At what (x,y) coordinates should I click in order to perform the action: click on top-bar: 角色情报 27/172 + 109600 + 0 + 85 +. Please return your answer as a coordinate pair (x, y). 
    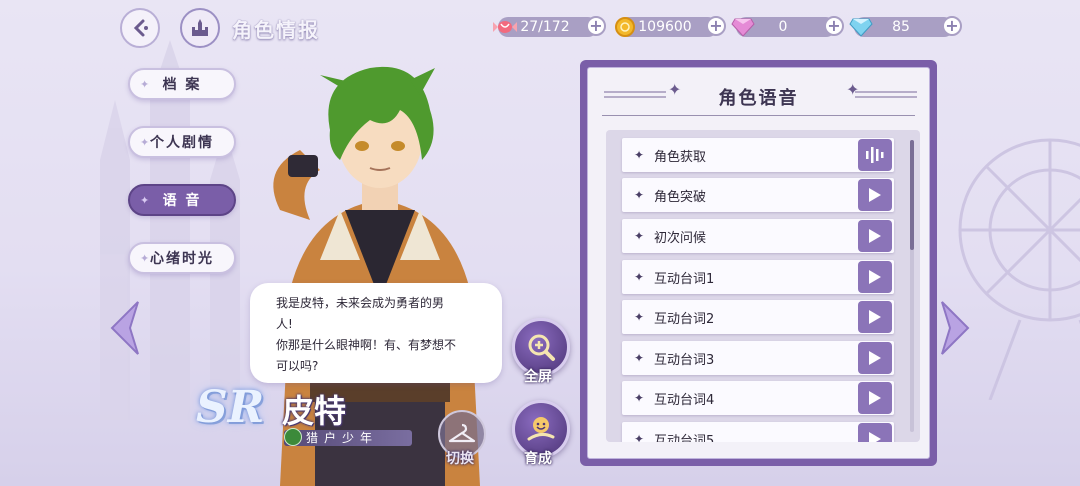
    Looking at the image, I should click on (540, 28).